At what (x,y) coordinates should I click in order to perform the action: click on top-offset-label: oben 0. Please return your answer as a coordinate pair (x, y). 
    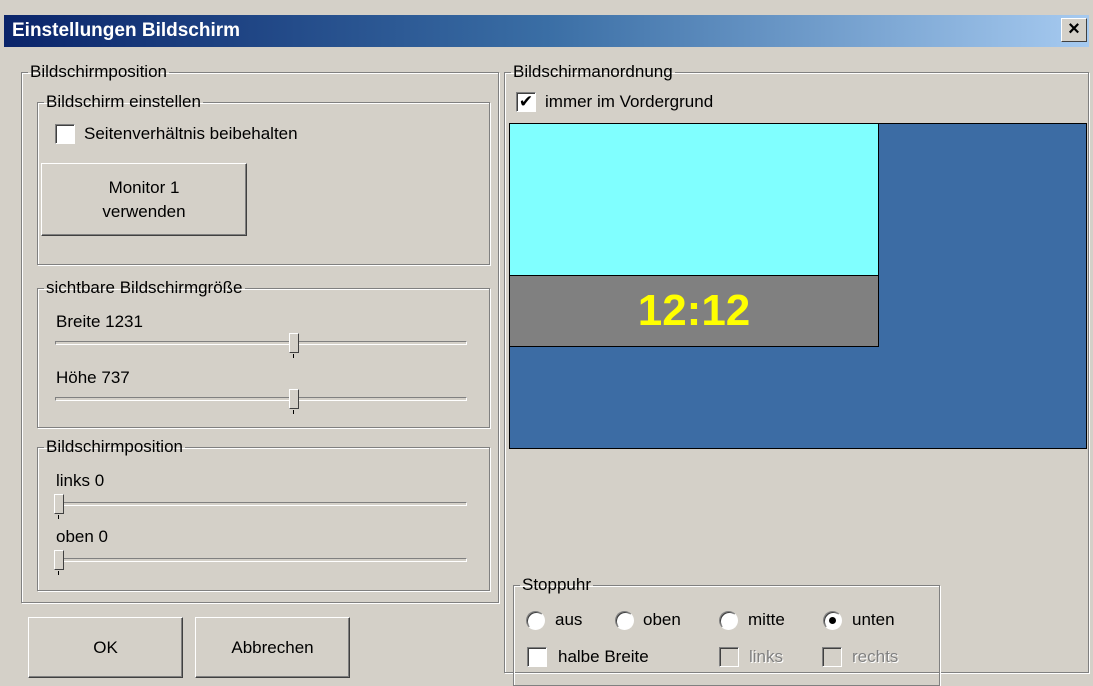
    Looking at the image, I should click on (82, 536).